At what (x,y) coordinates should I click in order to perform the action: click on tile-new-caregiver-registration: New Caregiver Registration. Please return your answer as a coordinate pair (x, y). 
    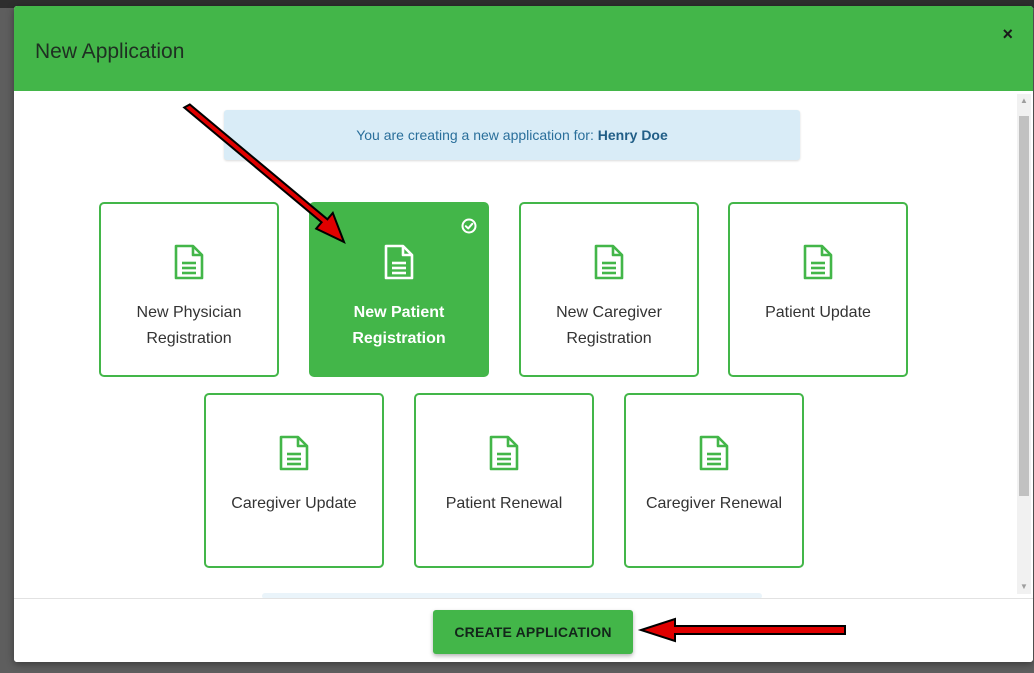
    Looking at the image, I should click on (609, 289).